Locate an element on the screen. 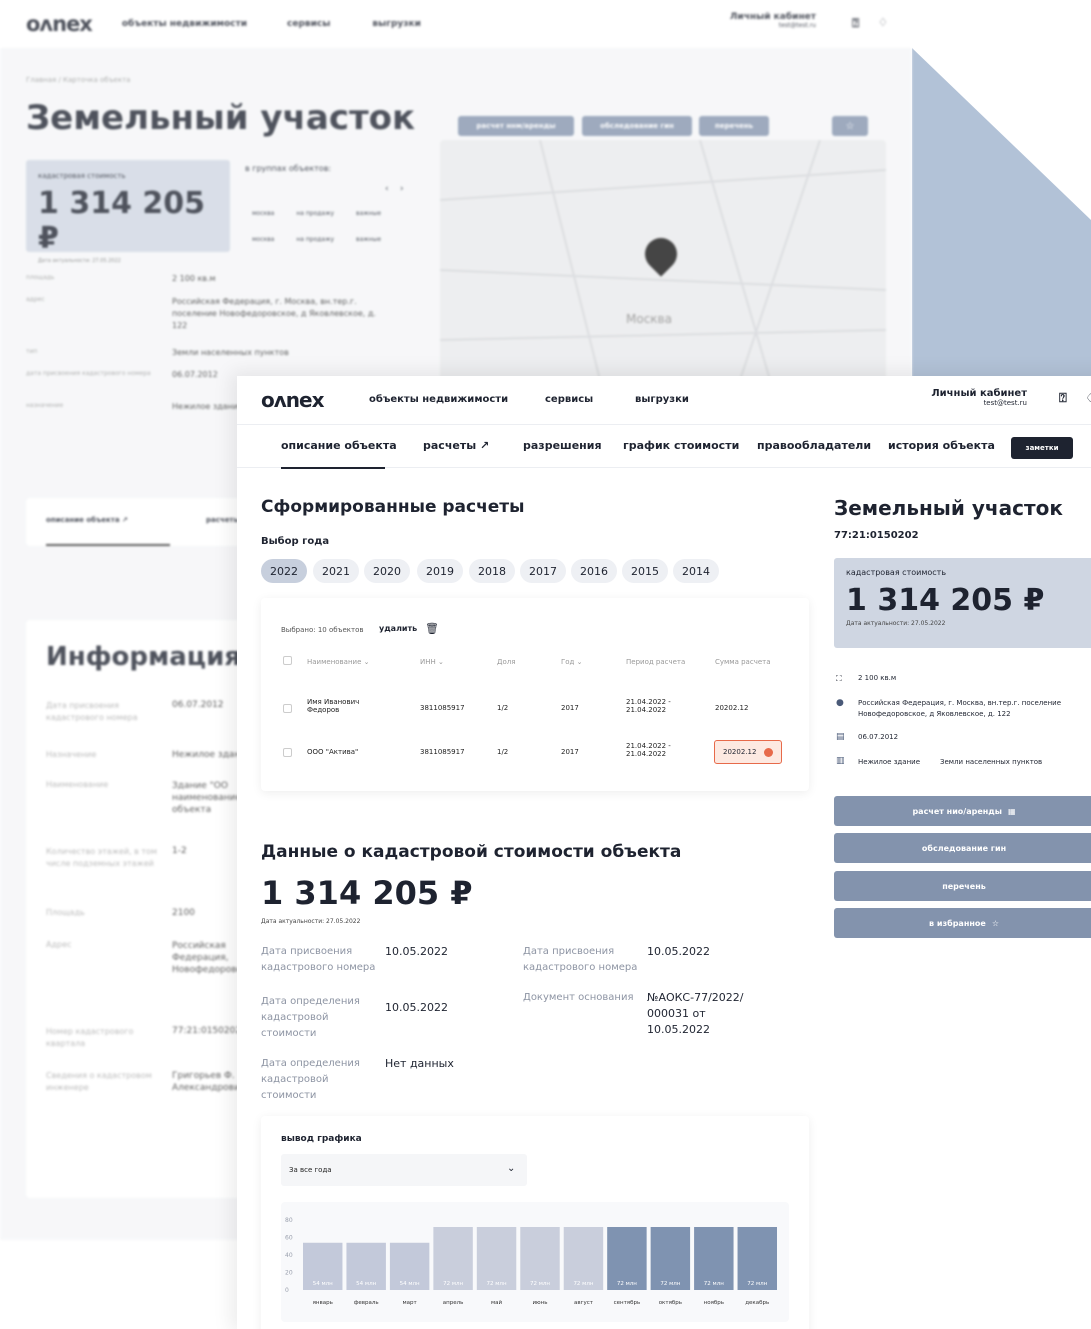 Image resolution: width=1091 pixels, height=1329 pixels. decorative-diagonal is located at coordinates (1001, 213).